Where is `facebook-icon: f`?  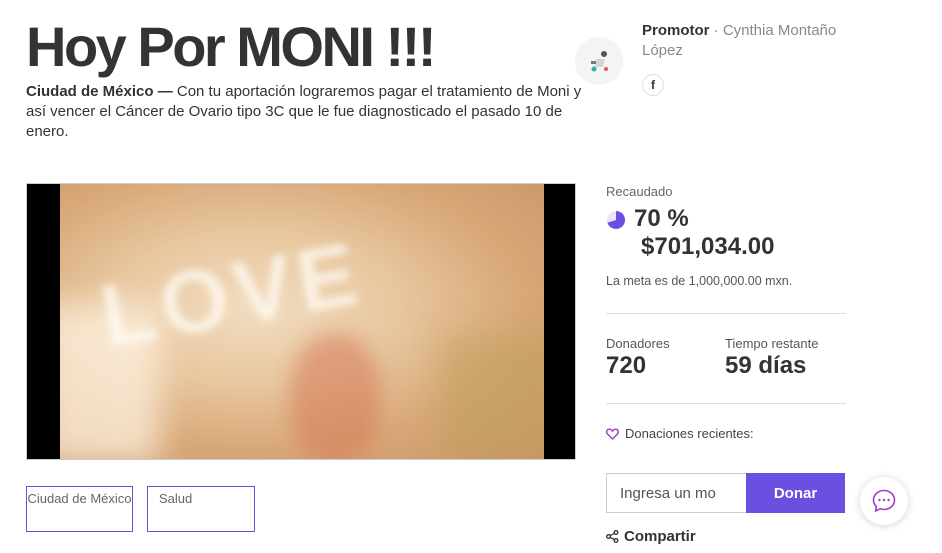
facebook-icon: f is located at coordinates (653, 85).